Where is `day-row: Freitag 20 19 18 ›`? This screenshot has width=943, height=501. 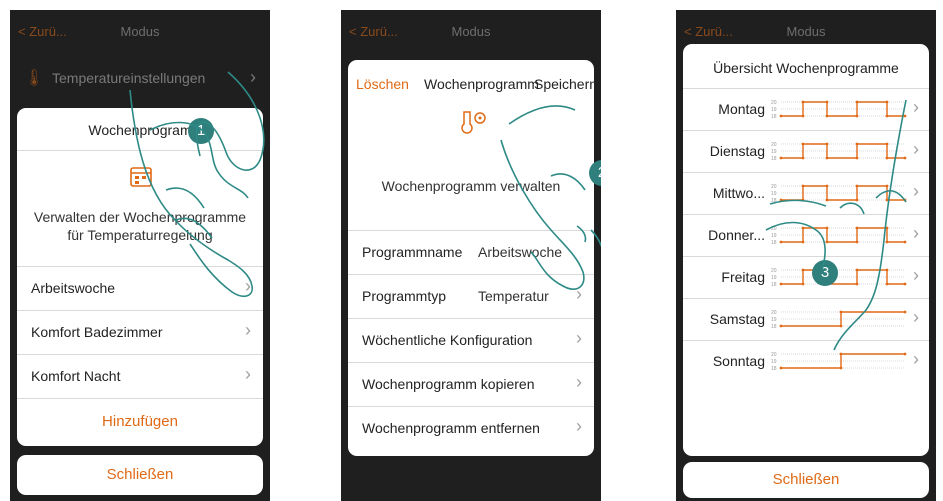 day-row: Freitag 20 19 18 › is located at coordinates (806, 277).